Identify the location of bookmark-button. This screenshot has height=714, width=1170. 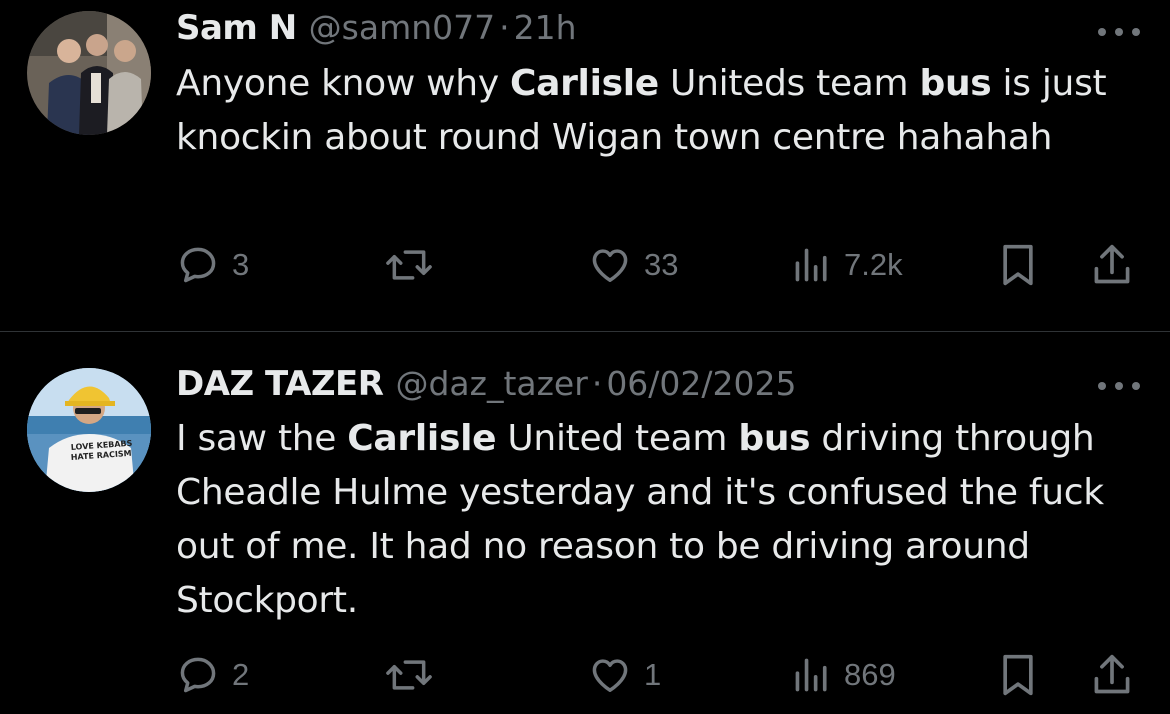
(1018, 675).